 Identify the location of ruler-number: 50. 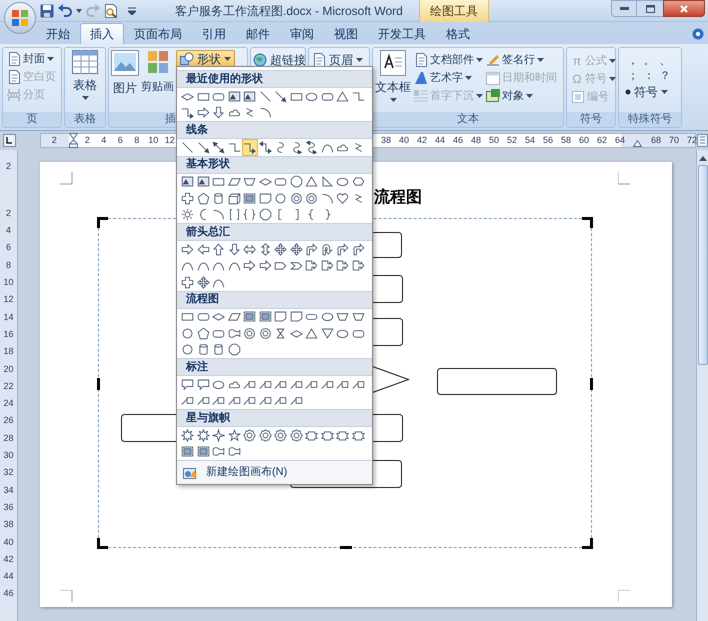
(493, 140).